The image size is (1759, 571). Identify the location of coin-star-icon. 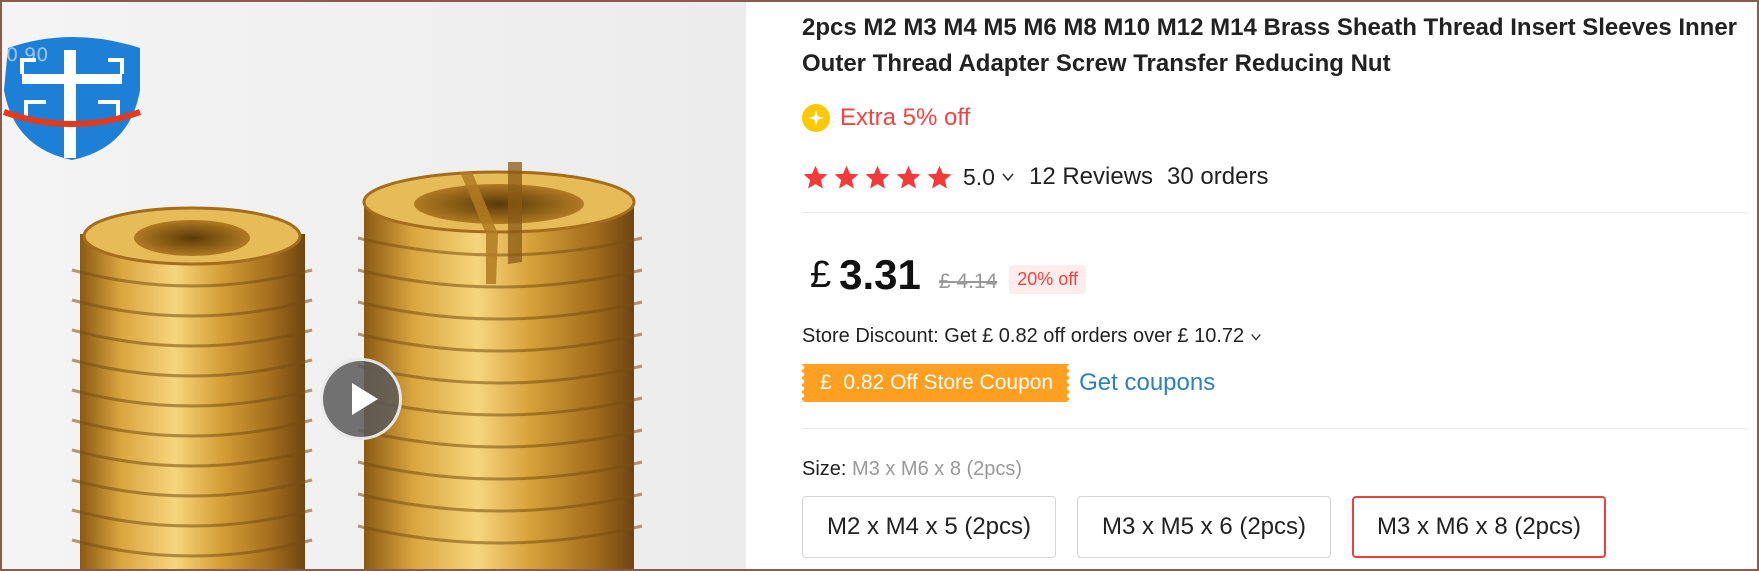
(816, 118).